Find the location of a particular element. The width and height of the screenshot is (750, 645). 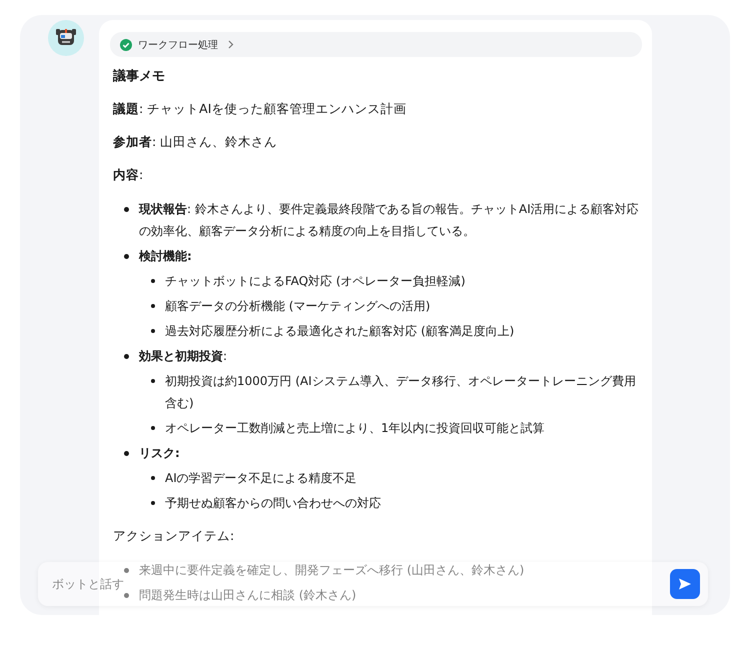

list-item: 現状報告: 鈴木さんより、要件定義最終段階である旨の報告。チャットAI活用による顧客対応の効率化、顧客データ分析による精度の向上を目指している。 is located at coordinates (389, 220).